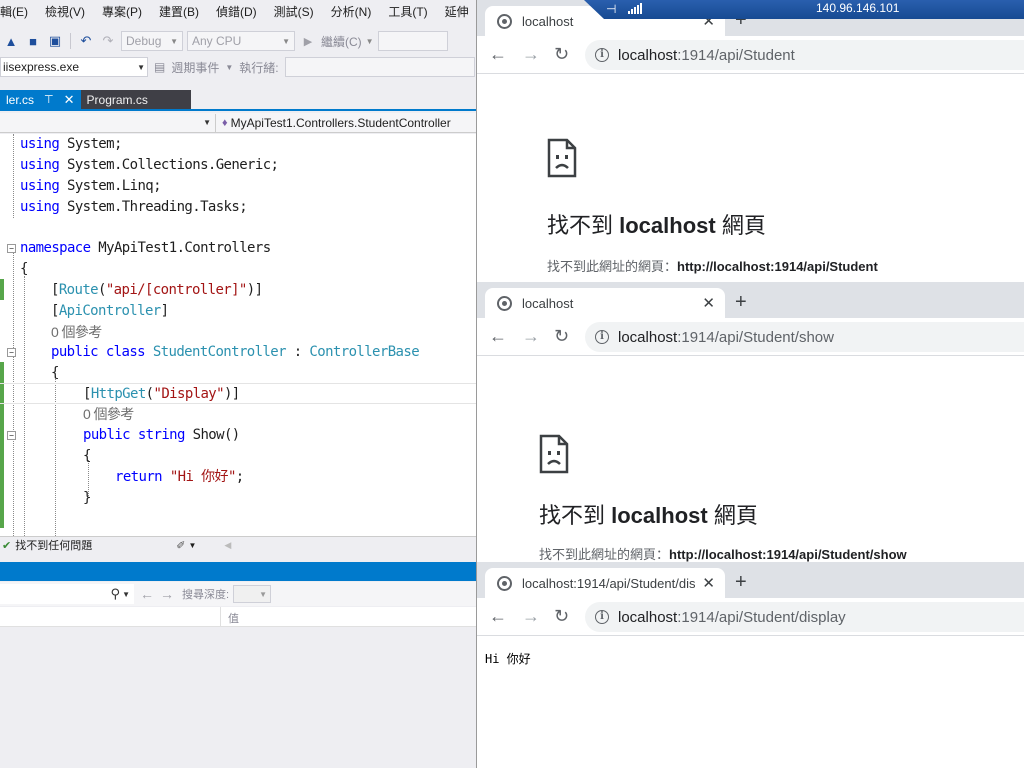  What do you see at coordinates (55, 41) in the screenshot?
I see `save-all-icon: ▣` at bounding box center [55, 41].